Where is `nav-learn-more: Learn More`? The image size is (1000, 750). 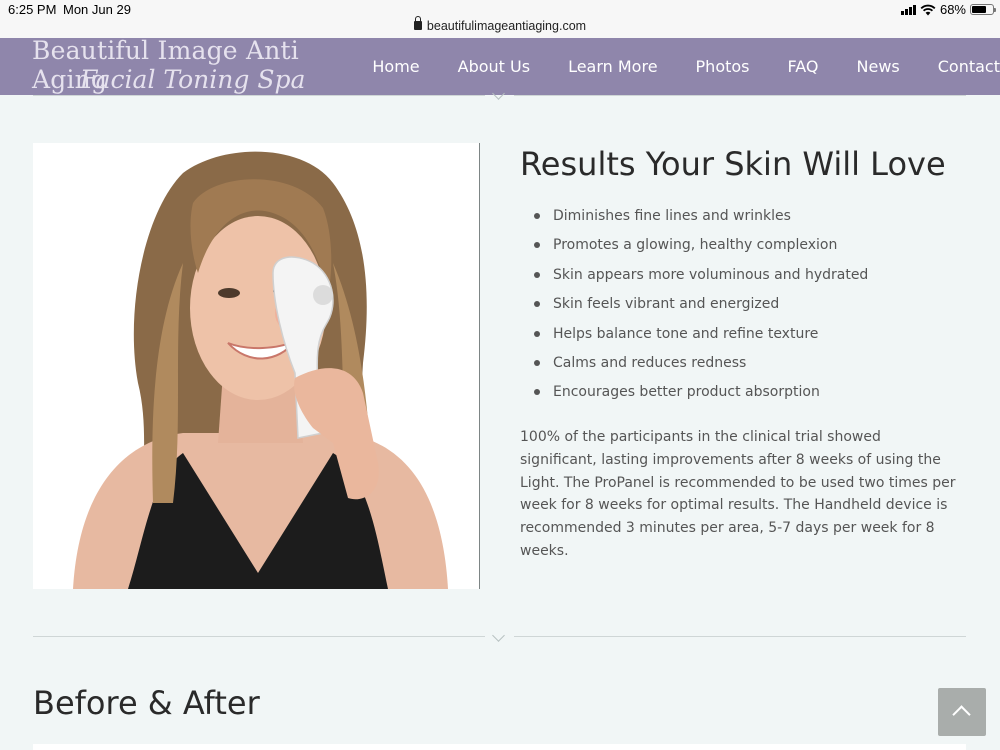 nav-learn-more: Learn More is located at coordinates (612, 66).